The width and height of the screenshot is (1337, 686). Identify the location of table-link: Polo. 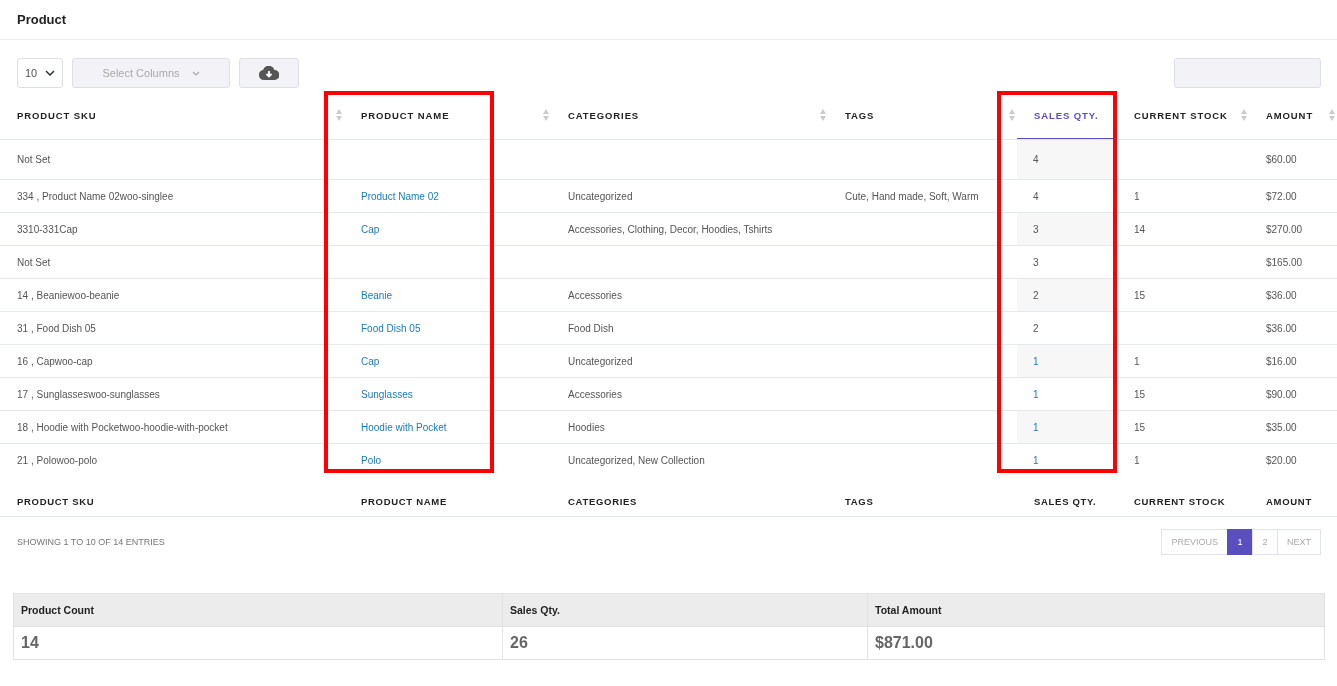
(371, 460).